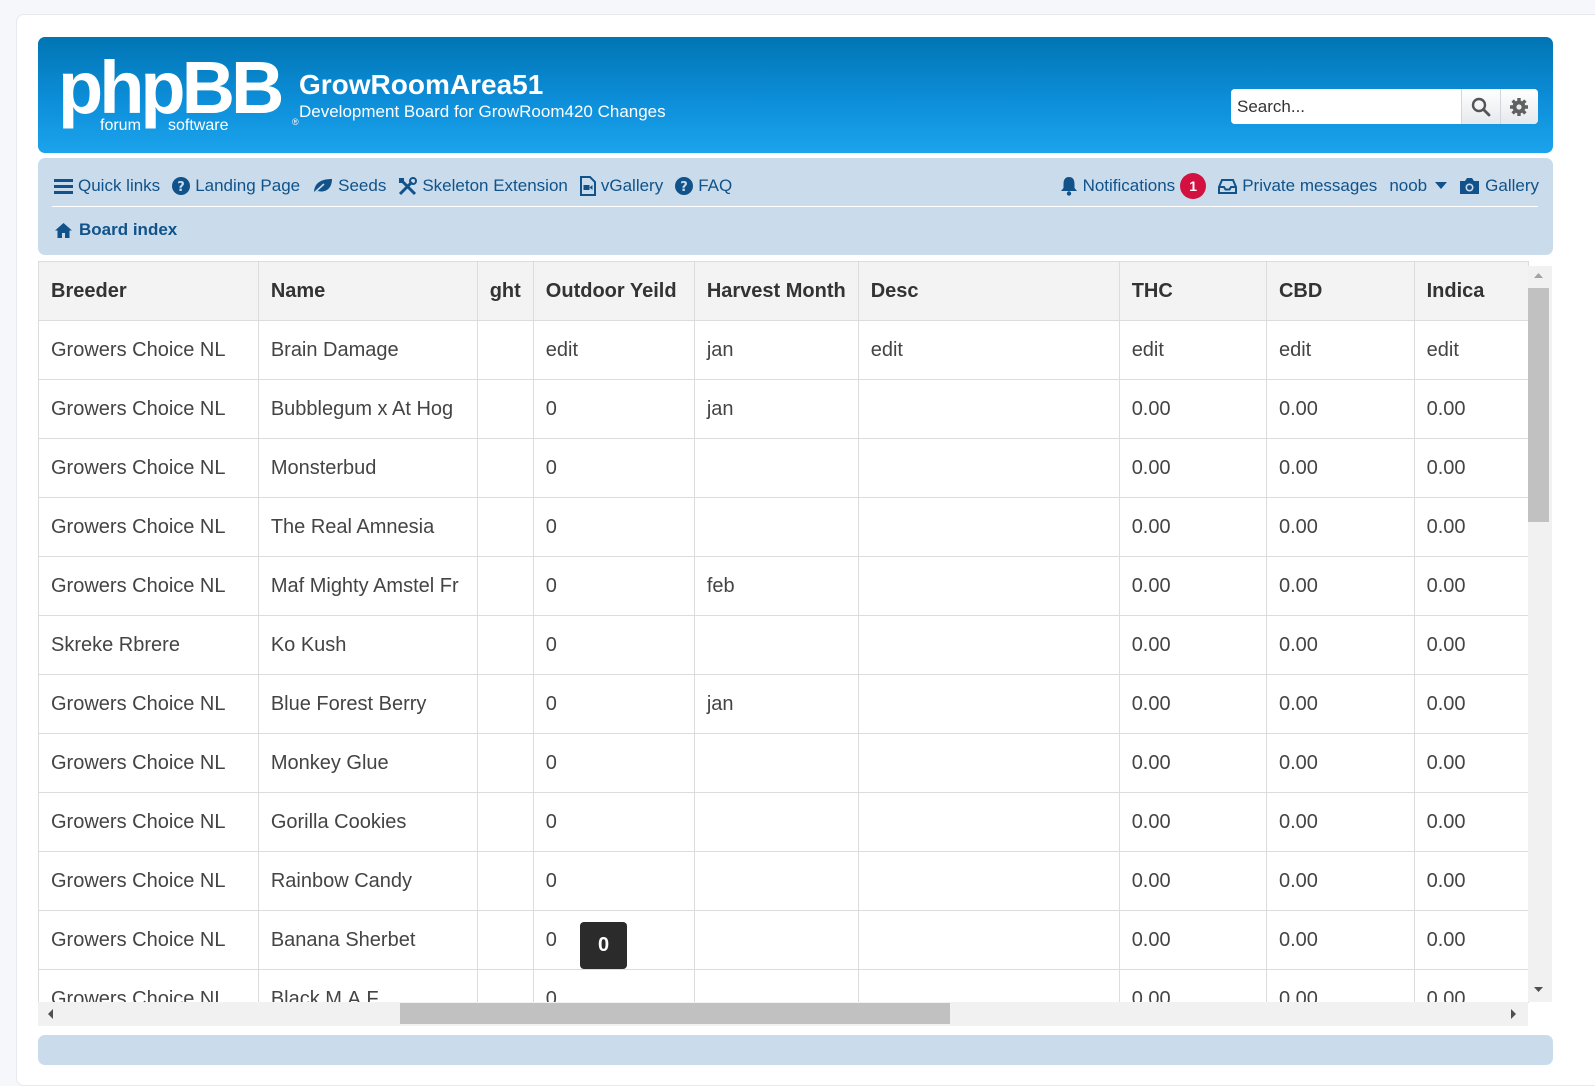  What do you see at coordinates (614, 291) in the screenshot?
I see `column-header: Outdoor Yeild` at bounding box center [614, 291].